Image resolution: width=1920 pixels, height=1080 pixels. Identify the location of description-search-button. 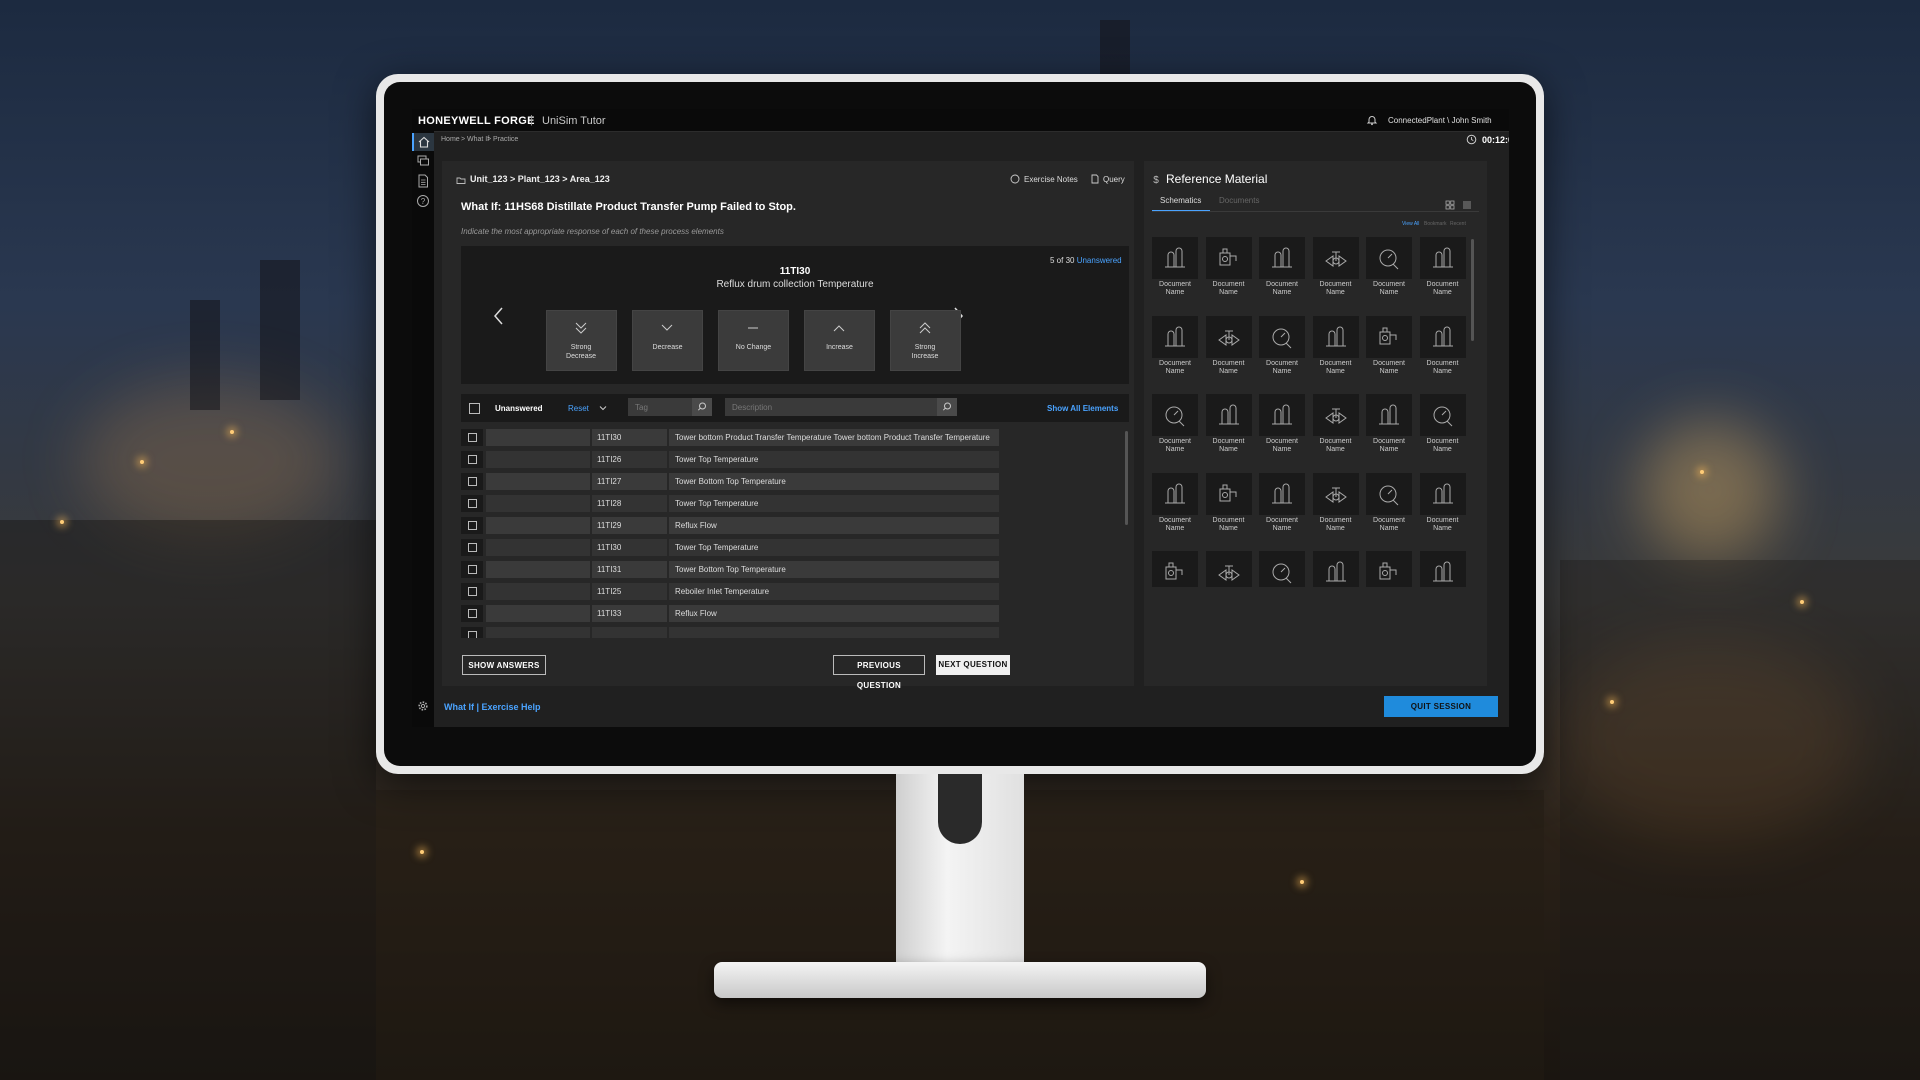
(947, 407).